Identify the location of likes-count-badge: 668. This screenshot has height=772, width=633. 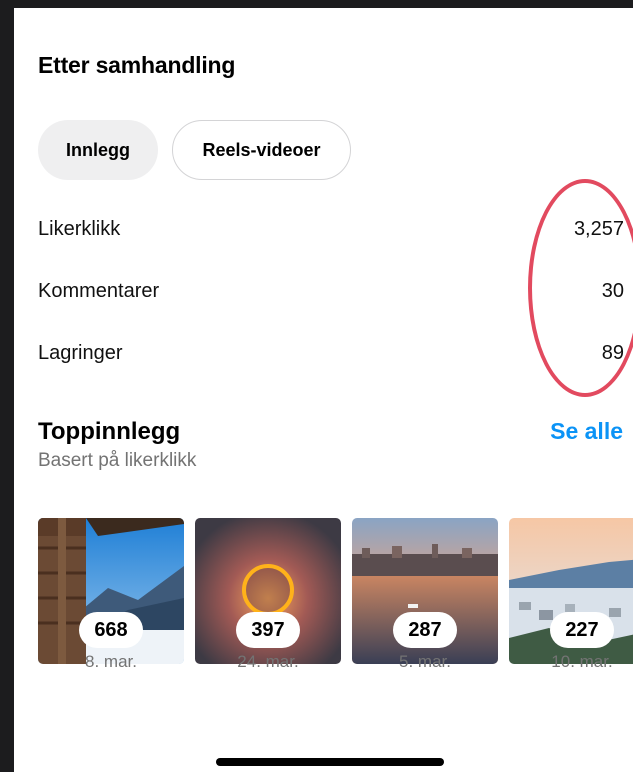
(111, 630).